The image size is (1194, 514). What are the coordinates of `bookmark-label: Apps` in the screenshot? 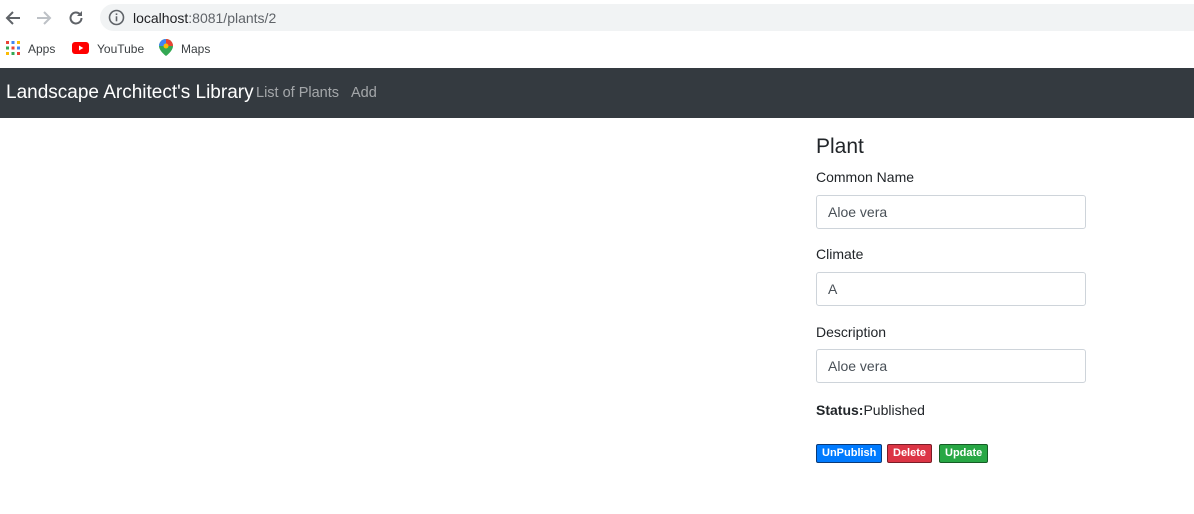 It's located at (42, 49).